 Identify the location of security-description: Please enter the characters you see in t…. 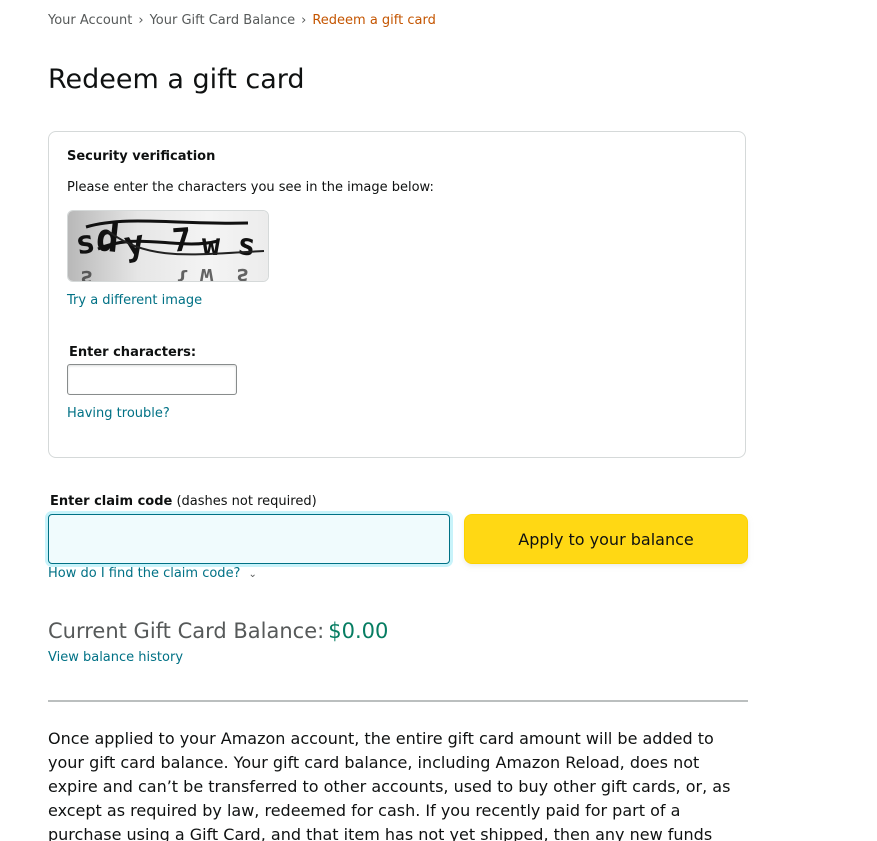
(250, 187).